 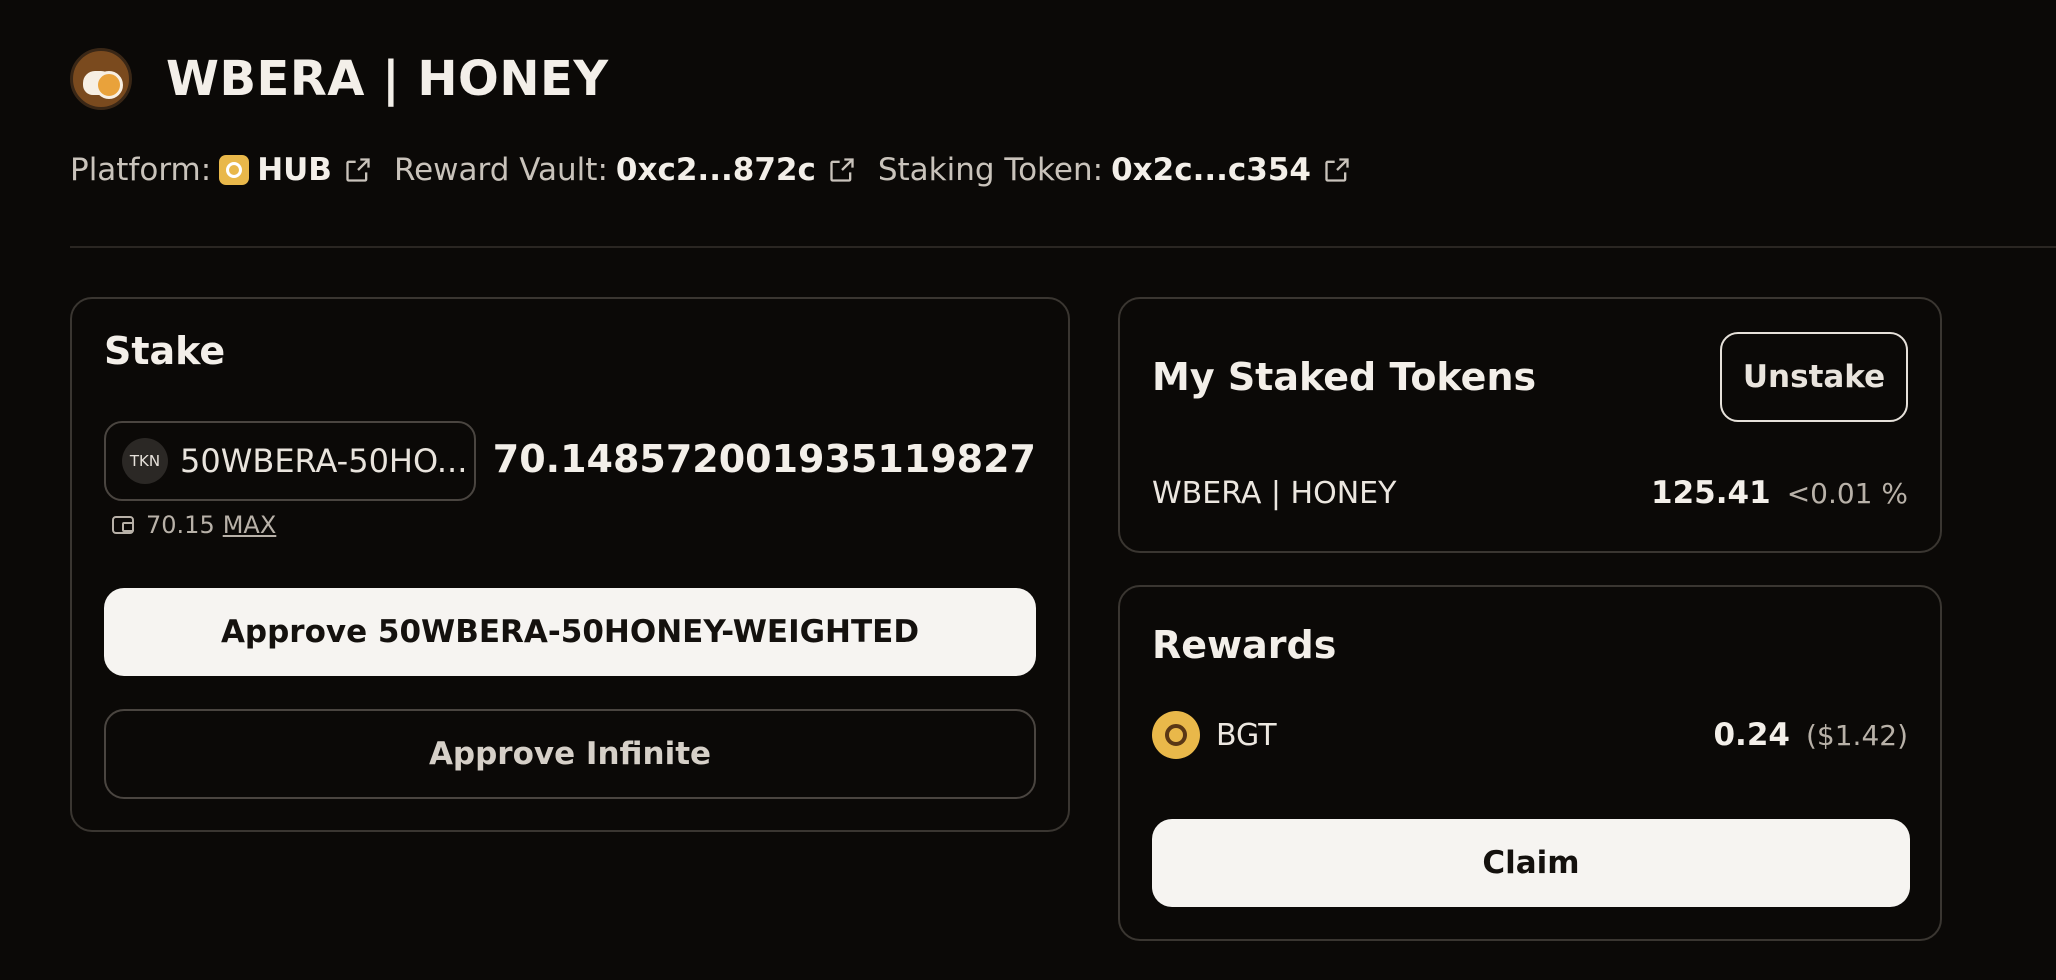 What do you see at coordinates (1814, 377) in the screenshot?
I see `unstake-button: Unstake` at bounding box center [1814, 377].